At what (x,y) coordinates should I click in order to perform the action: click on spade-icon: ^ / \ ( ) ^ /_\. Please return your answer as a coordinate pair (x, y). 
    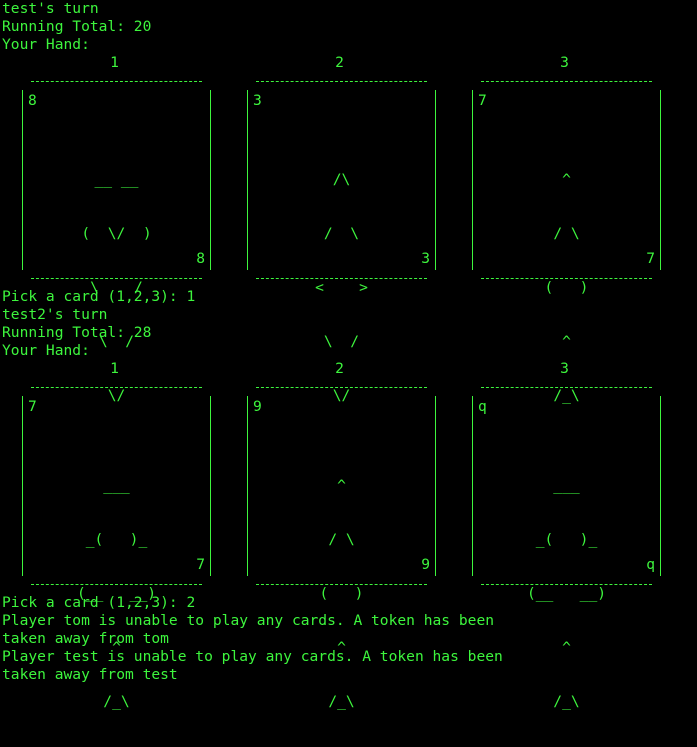
    Looking at the image, I should click on (341, 593).